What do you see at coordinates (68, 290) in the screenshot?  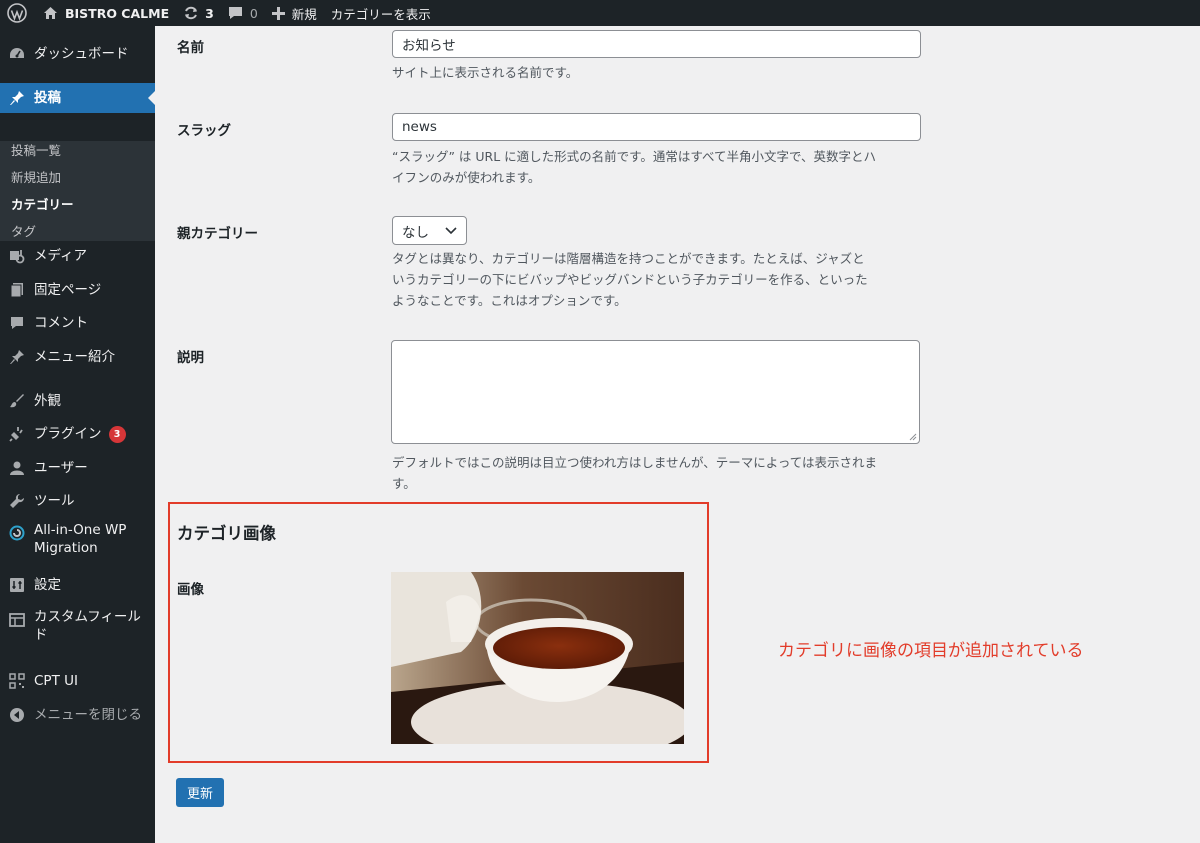 I see `sidebar-item-label: 固定ページ` at bounding box center [68, 290].